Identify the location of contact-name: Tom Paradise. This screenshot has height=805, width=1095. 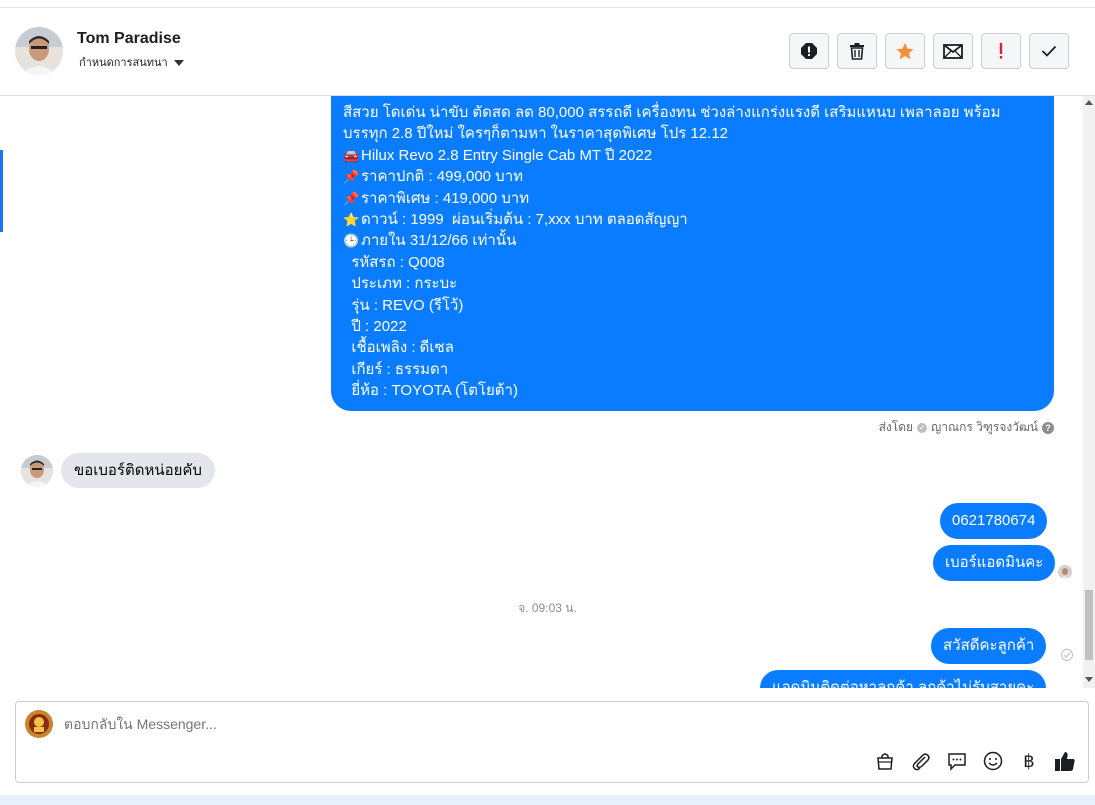
(129, 39).